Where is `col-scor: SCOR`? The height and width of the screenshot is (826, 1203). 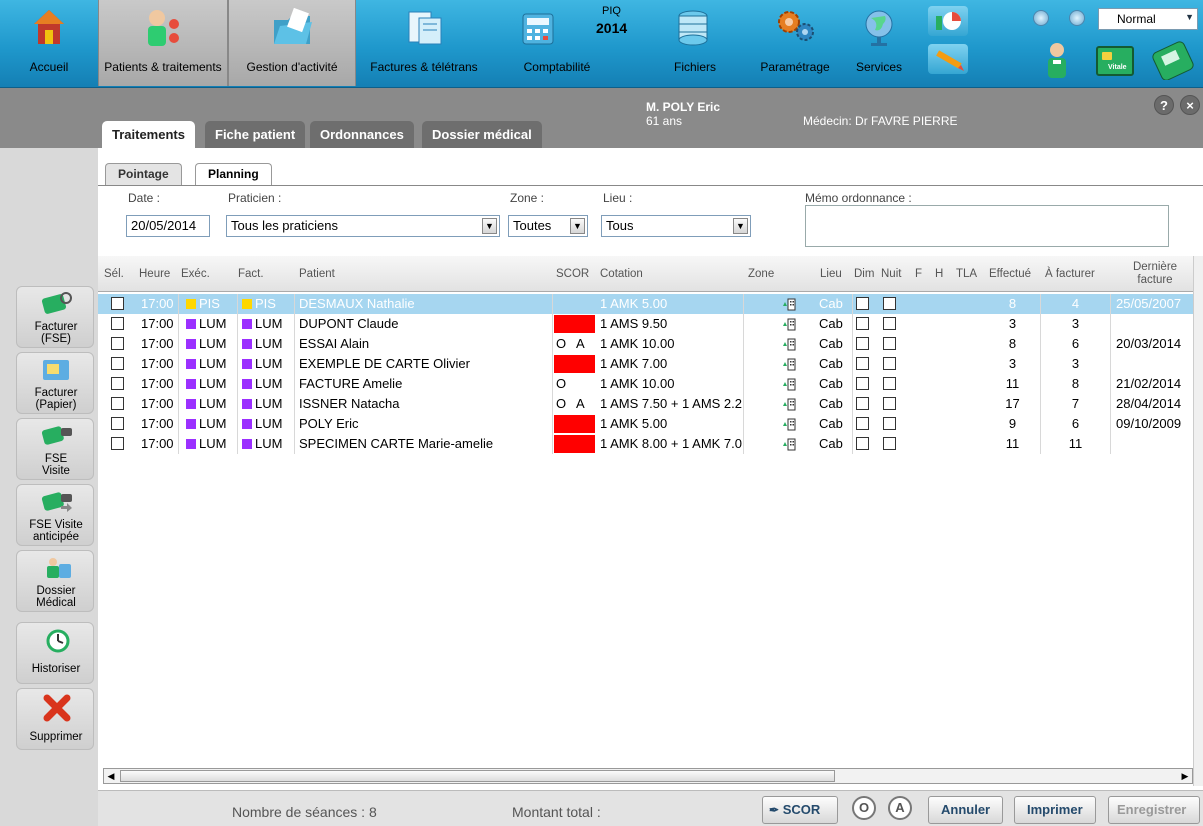
col-scor: SCOR is located at coordinates (572, 274).